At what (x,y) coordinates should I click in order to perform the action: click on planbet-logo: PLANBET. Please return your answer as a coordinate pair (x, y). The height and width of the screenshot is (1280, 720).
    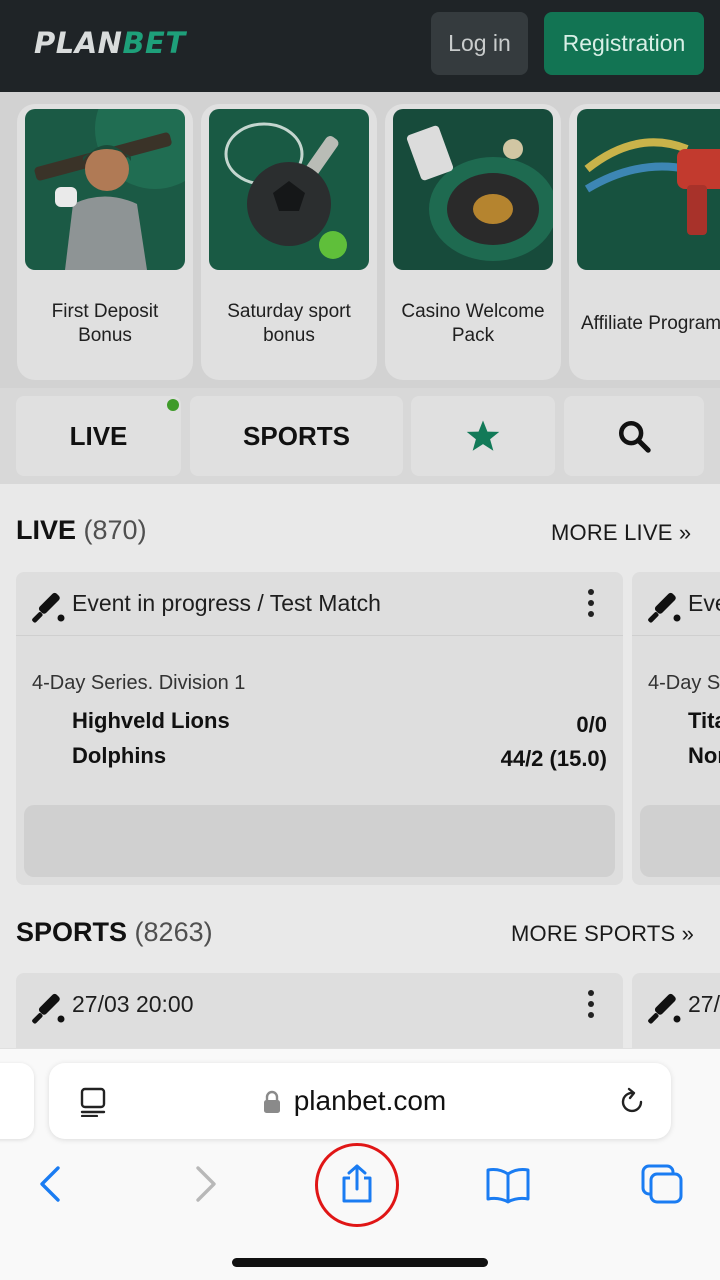
    Looking at the image, I should click on (110, 43).